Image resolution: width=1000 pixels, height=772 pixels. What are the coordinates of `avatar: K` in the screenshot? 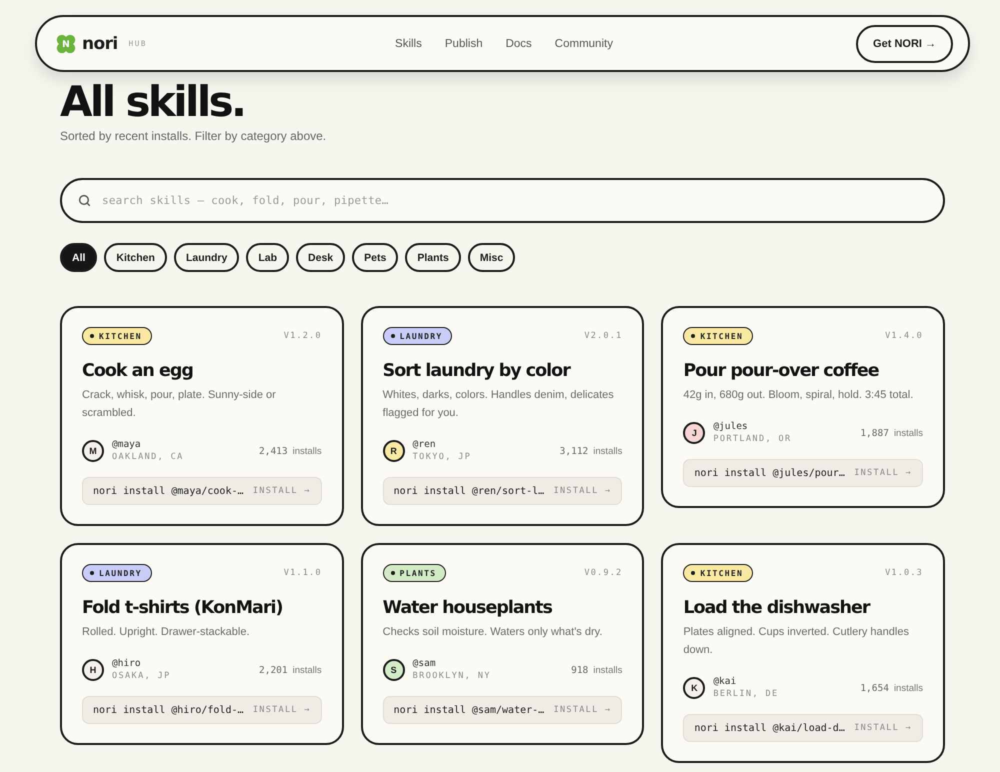 It's located at (694, 688).